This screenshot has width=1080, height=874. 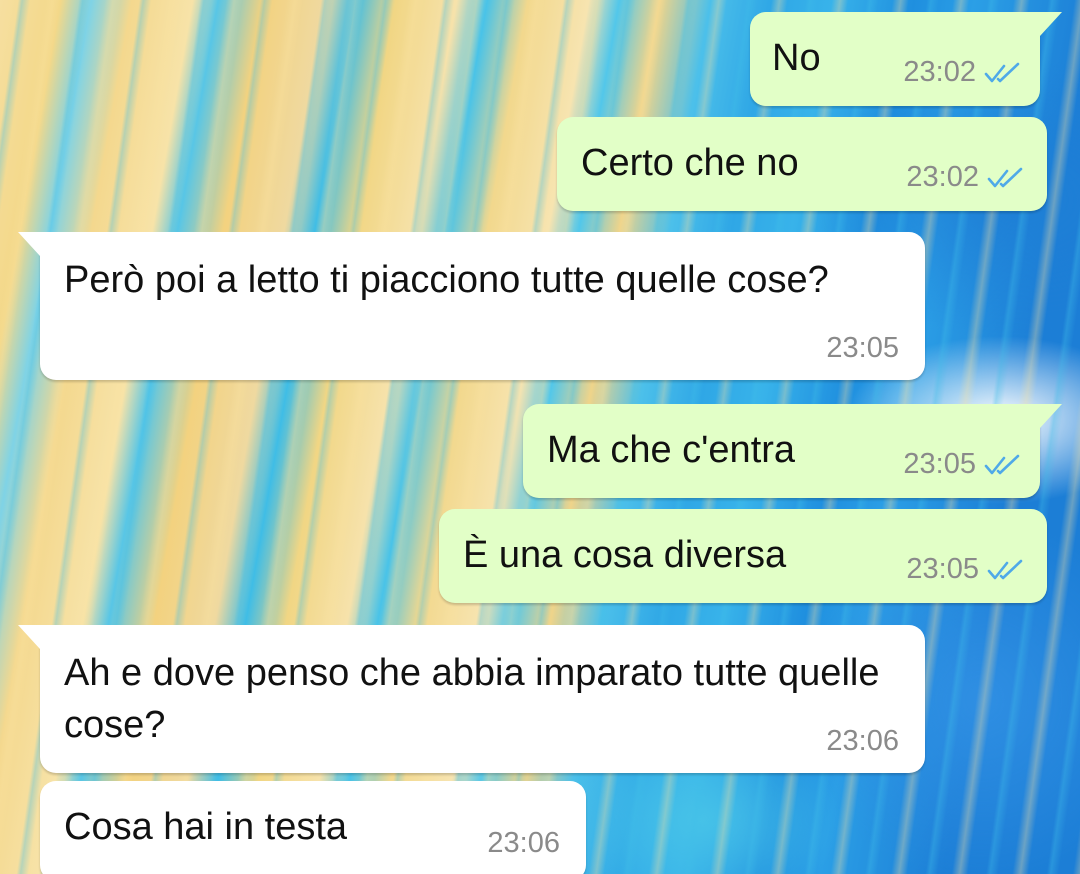 What do you see at coordinates (625, 555) in the screenshot?
I see `message-text: È una cosa diversa` at bounding box center [625, 555].